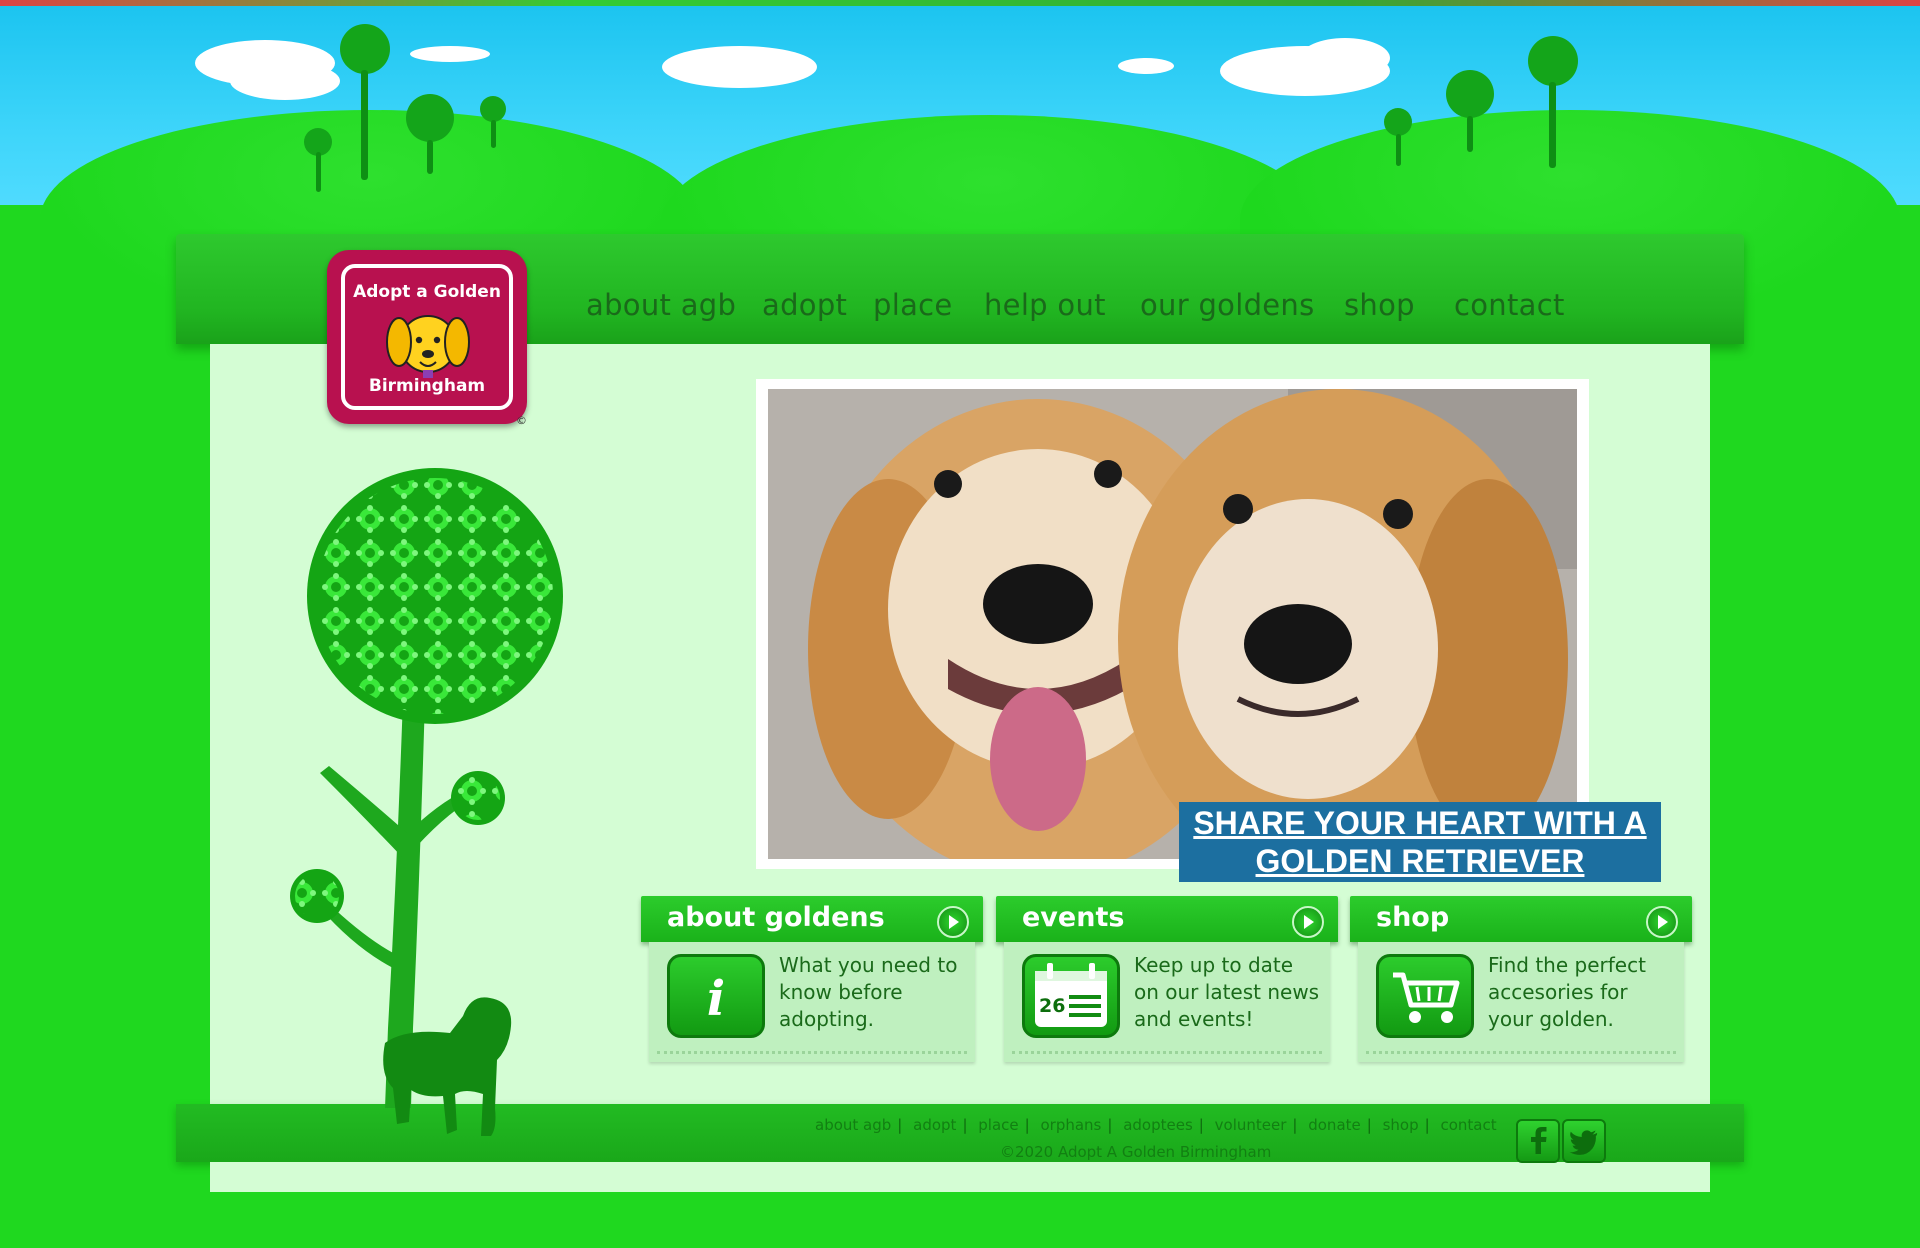 The width and height of the screenshot is (1920, 1248). I want to click on nav-shop: shop, so click(1379, 305).